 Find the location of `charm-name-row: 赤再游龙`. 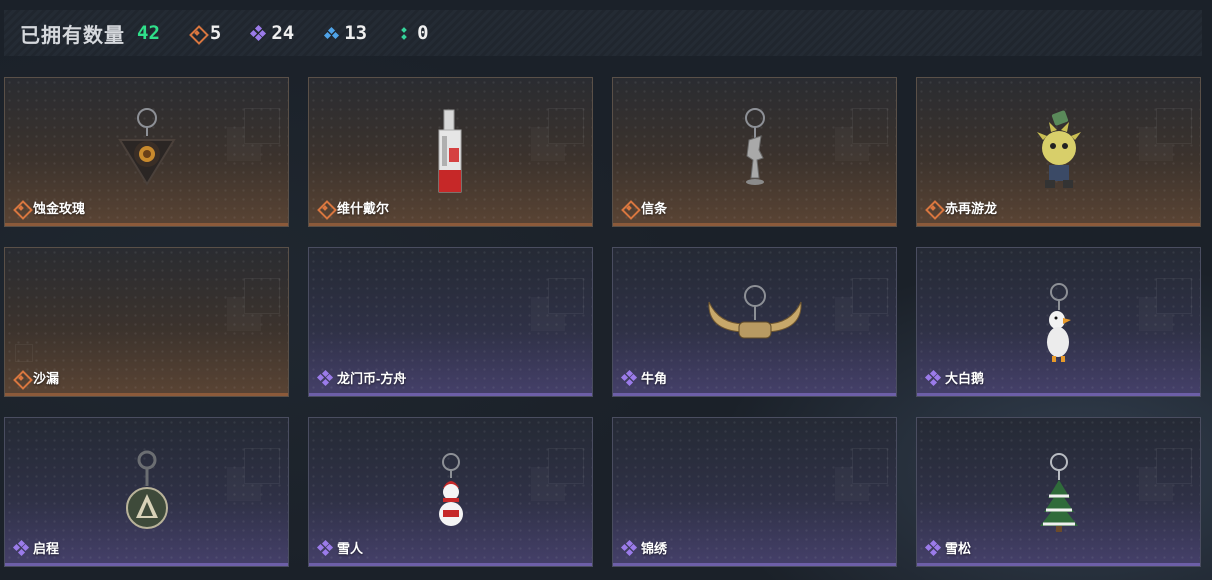

charm-name-row: 赤再游龙 is located at coordinates (961, 207).